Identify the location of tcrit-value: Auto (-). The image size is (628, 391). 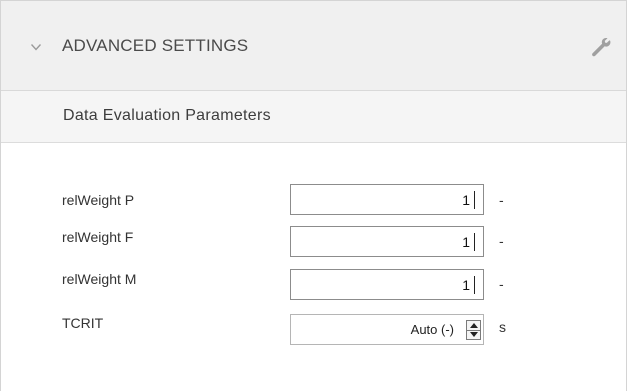
(432, 329).